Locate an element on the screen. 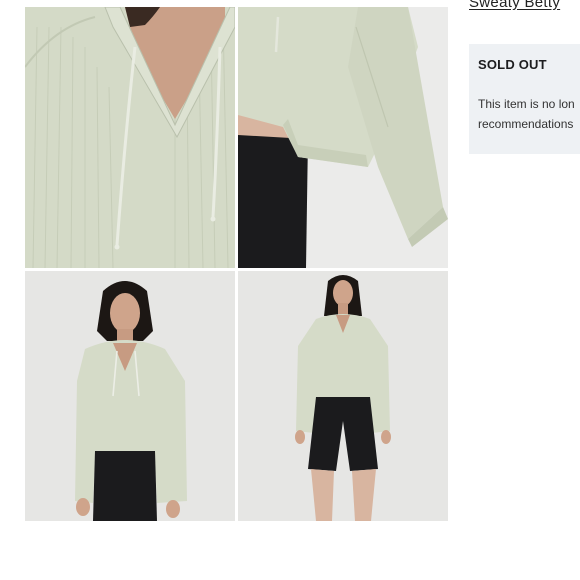  sold-out-message-line-1: This item is no lon is located at coordinates (526, 104).